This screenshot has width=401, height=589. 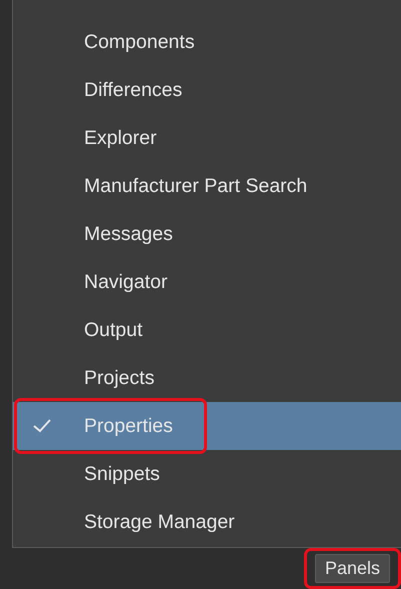 I want to click on panels-button: Panels, so click(x=352, y=568).